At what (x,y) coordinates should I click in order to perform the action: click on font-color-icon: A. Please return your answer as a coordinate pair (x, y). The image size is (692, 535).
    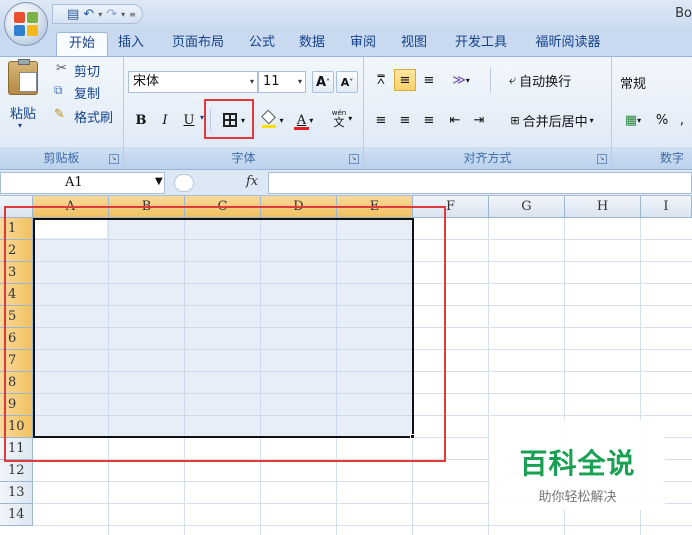
    Looking at the image, I should click on (301, 120).